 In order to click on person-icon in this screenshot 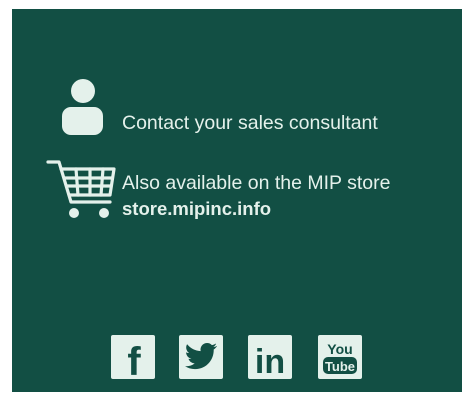, I will do `click(82, 107)`.